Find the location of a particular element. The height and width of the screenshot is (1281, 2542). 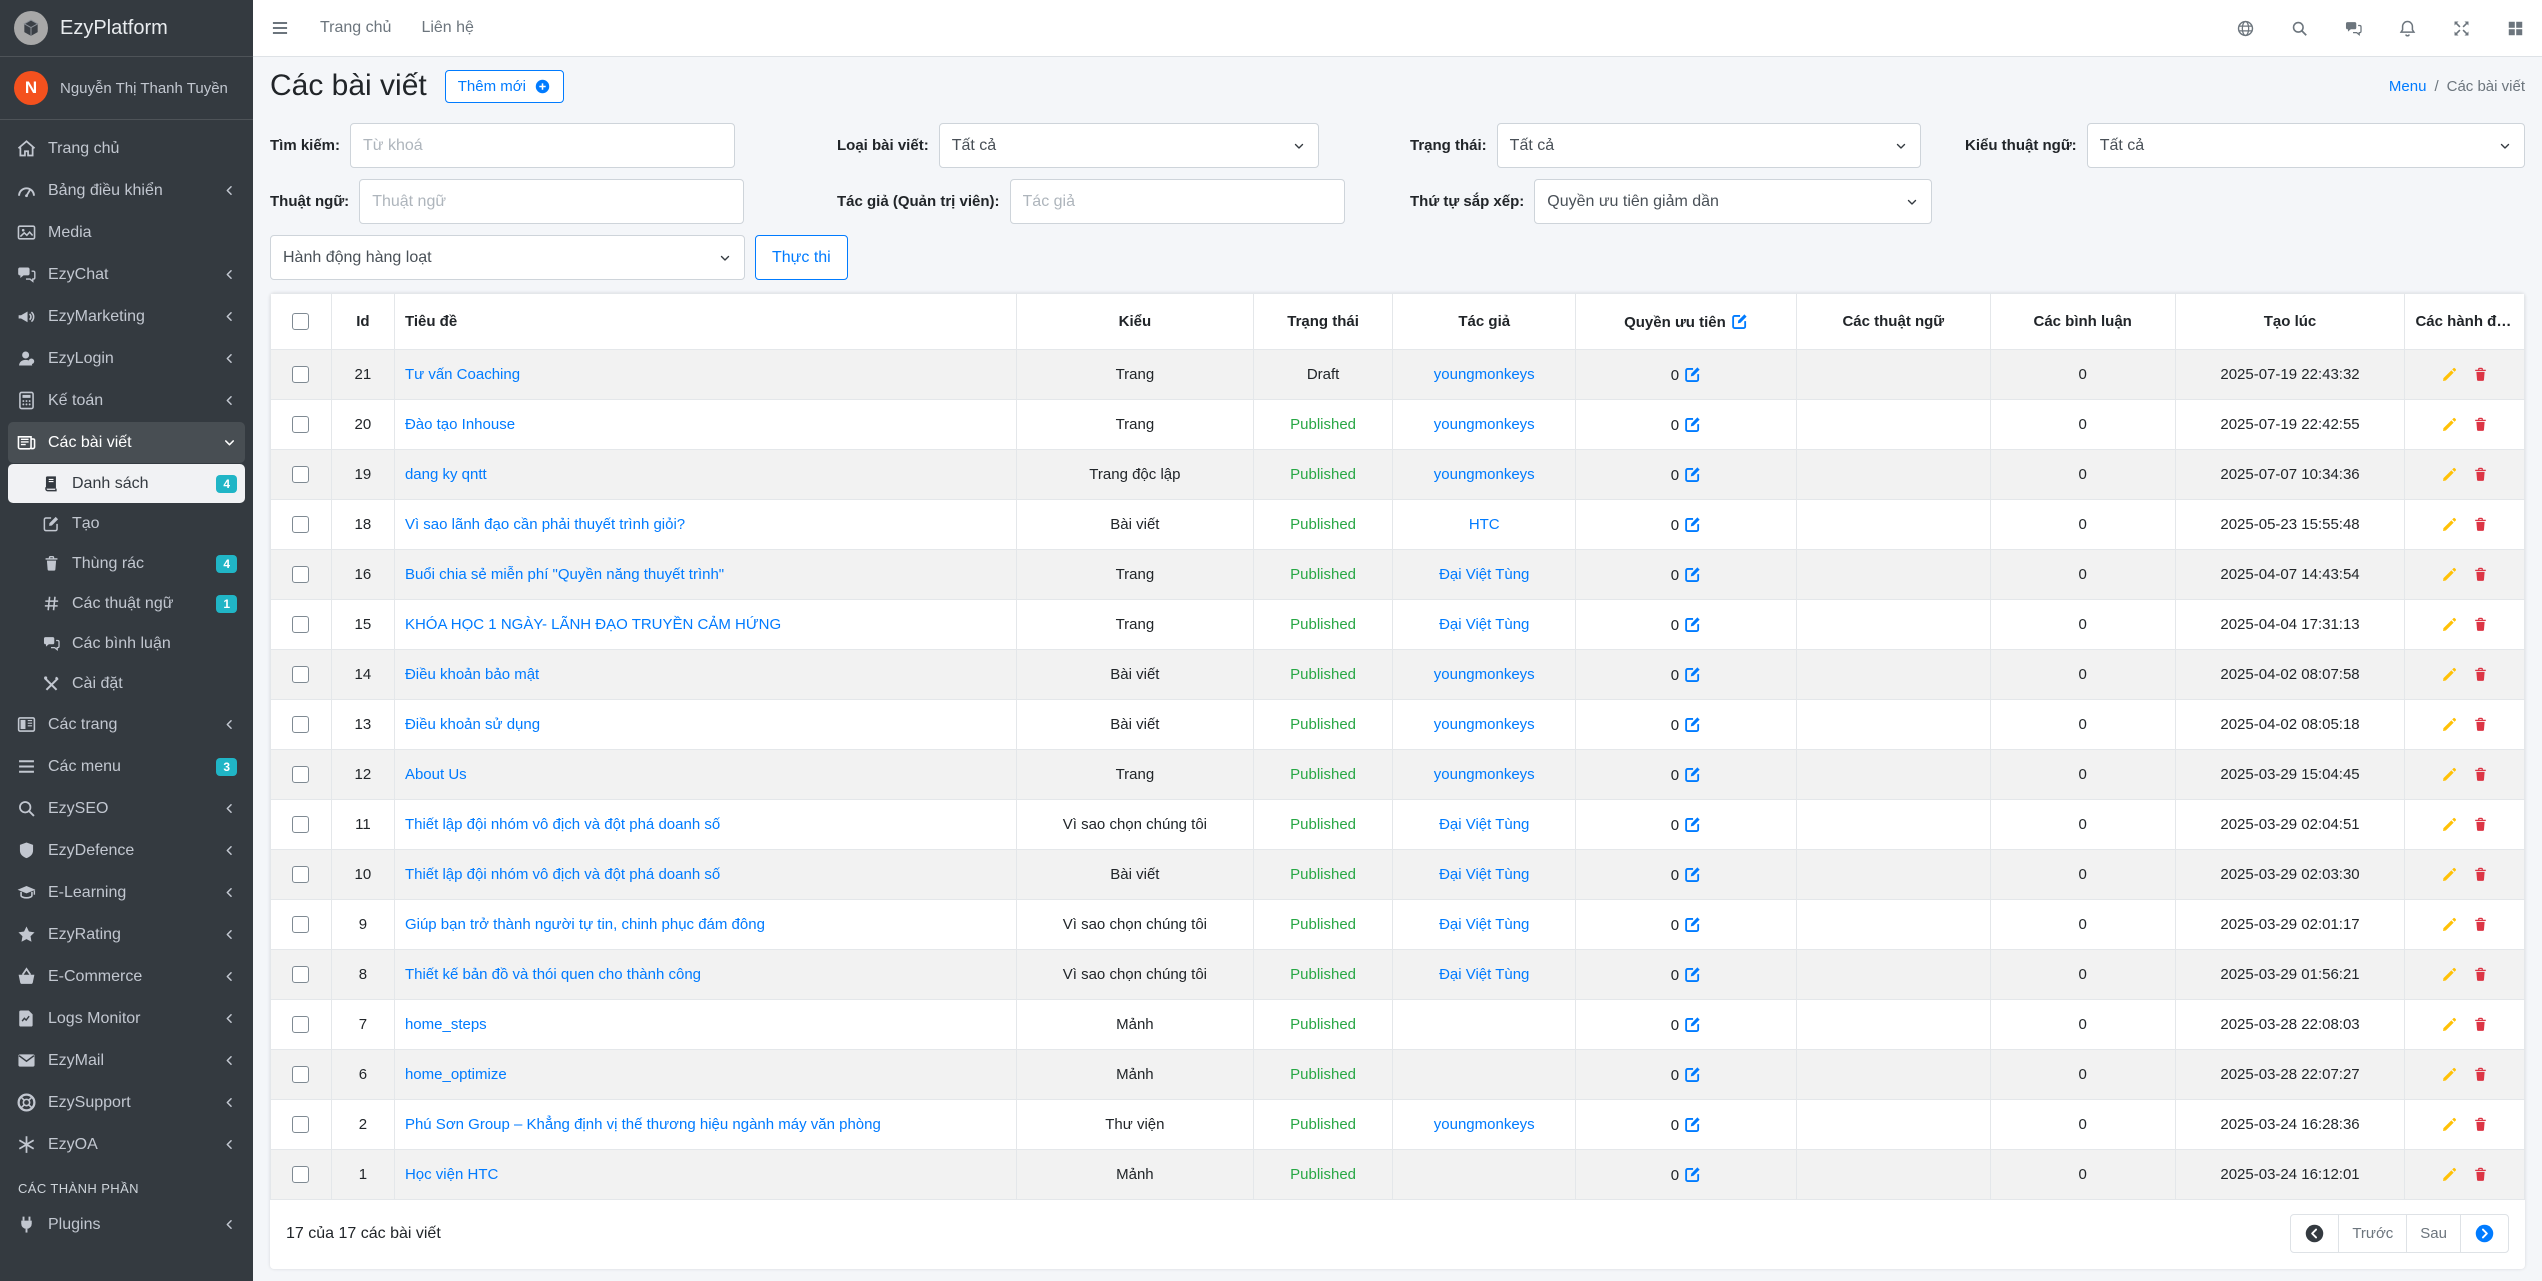

sidebar-item-cac-thuat-ngu: Các thuật ngữ 1 is located at coordinates (126, 603).